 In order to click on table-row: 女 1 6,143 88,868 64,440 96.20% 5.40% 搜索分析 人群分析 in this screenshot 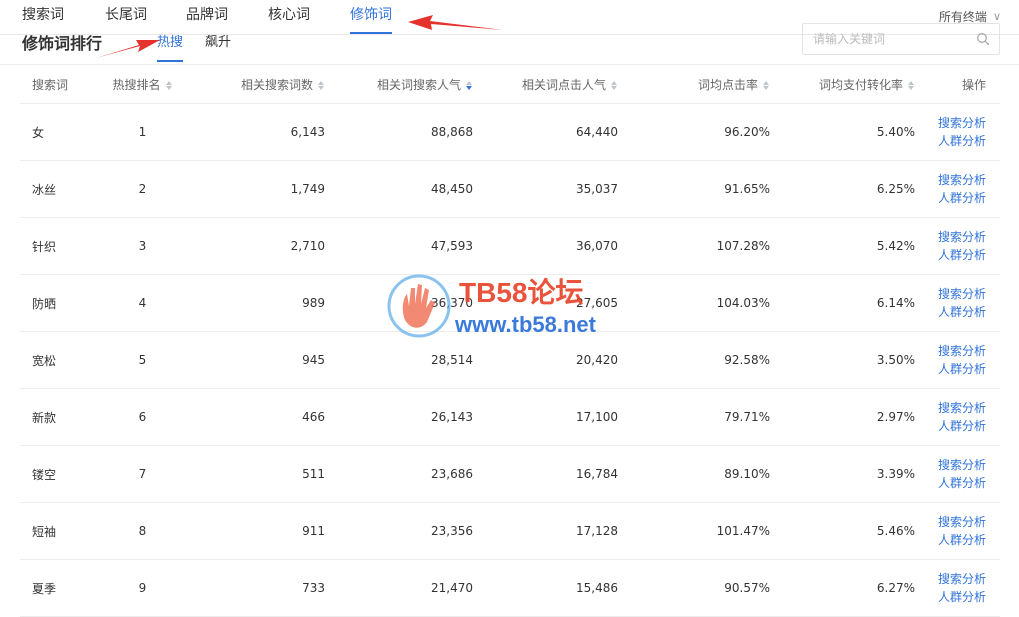, I will do `click(510, 132)`.